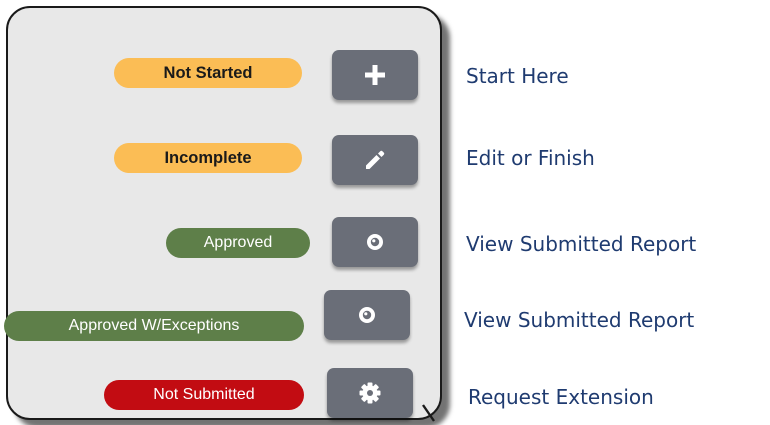 Image resolution: width=770 pixels, height=425 pixels. I want to click on view-report-button, so click(375, 242).